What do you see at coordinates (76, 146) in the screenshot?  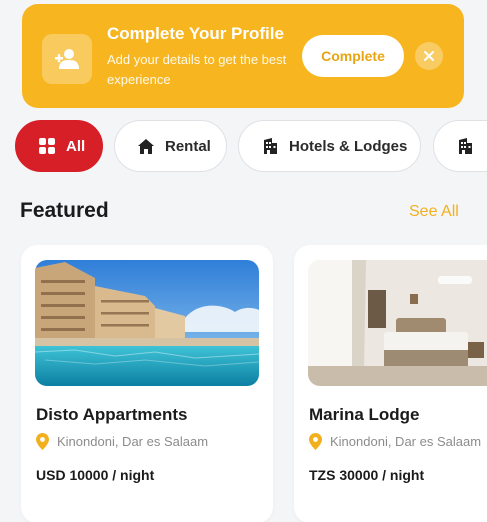 I see `category-label: All` at bounding box center [76, 146].